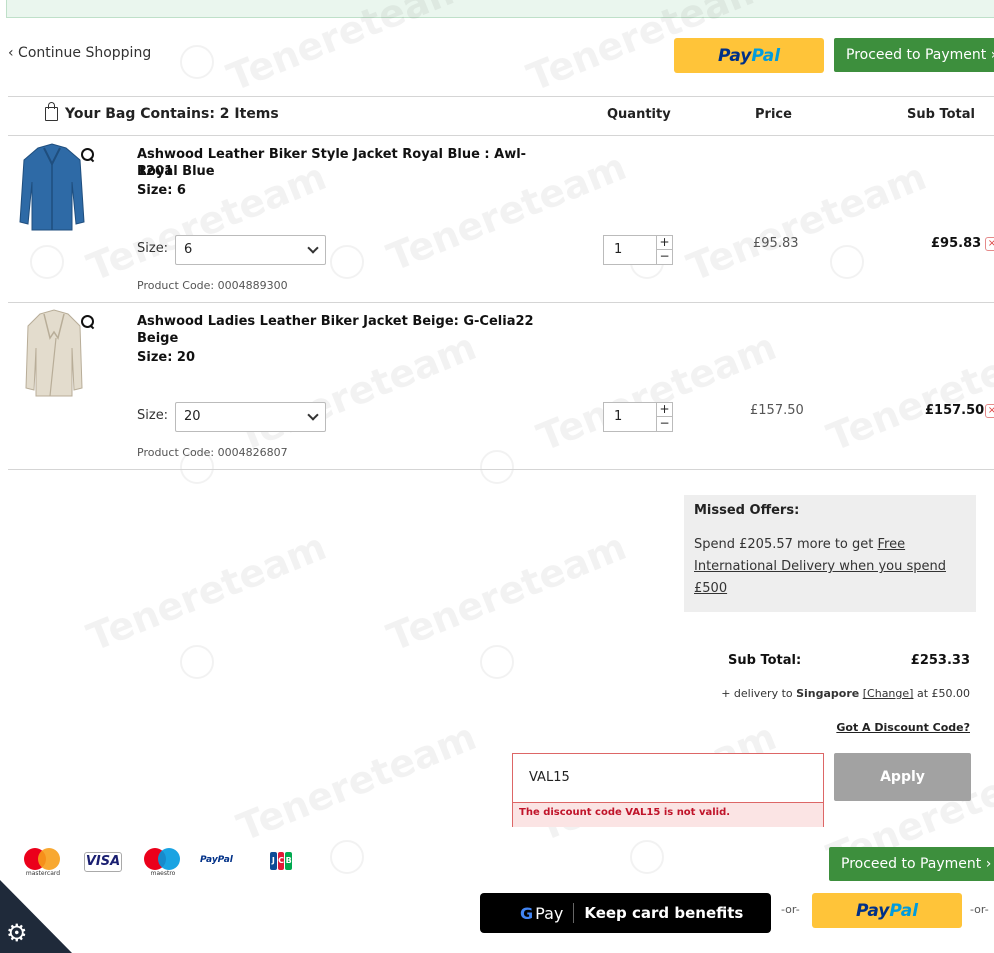 The width and height of the screenshot is (994, 953). What do you see at coordinates (902, 777) in the screenshot?
I see `apply-discount-button: Apply` at bounding box center [902, 777].